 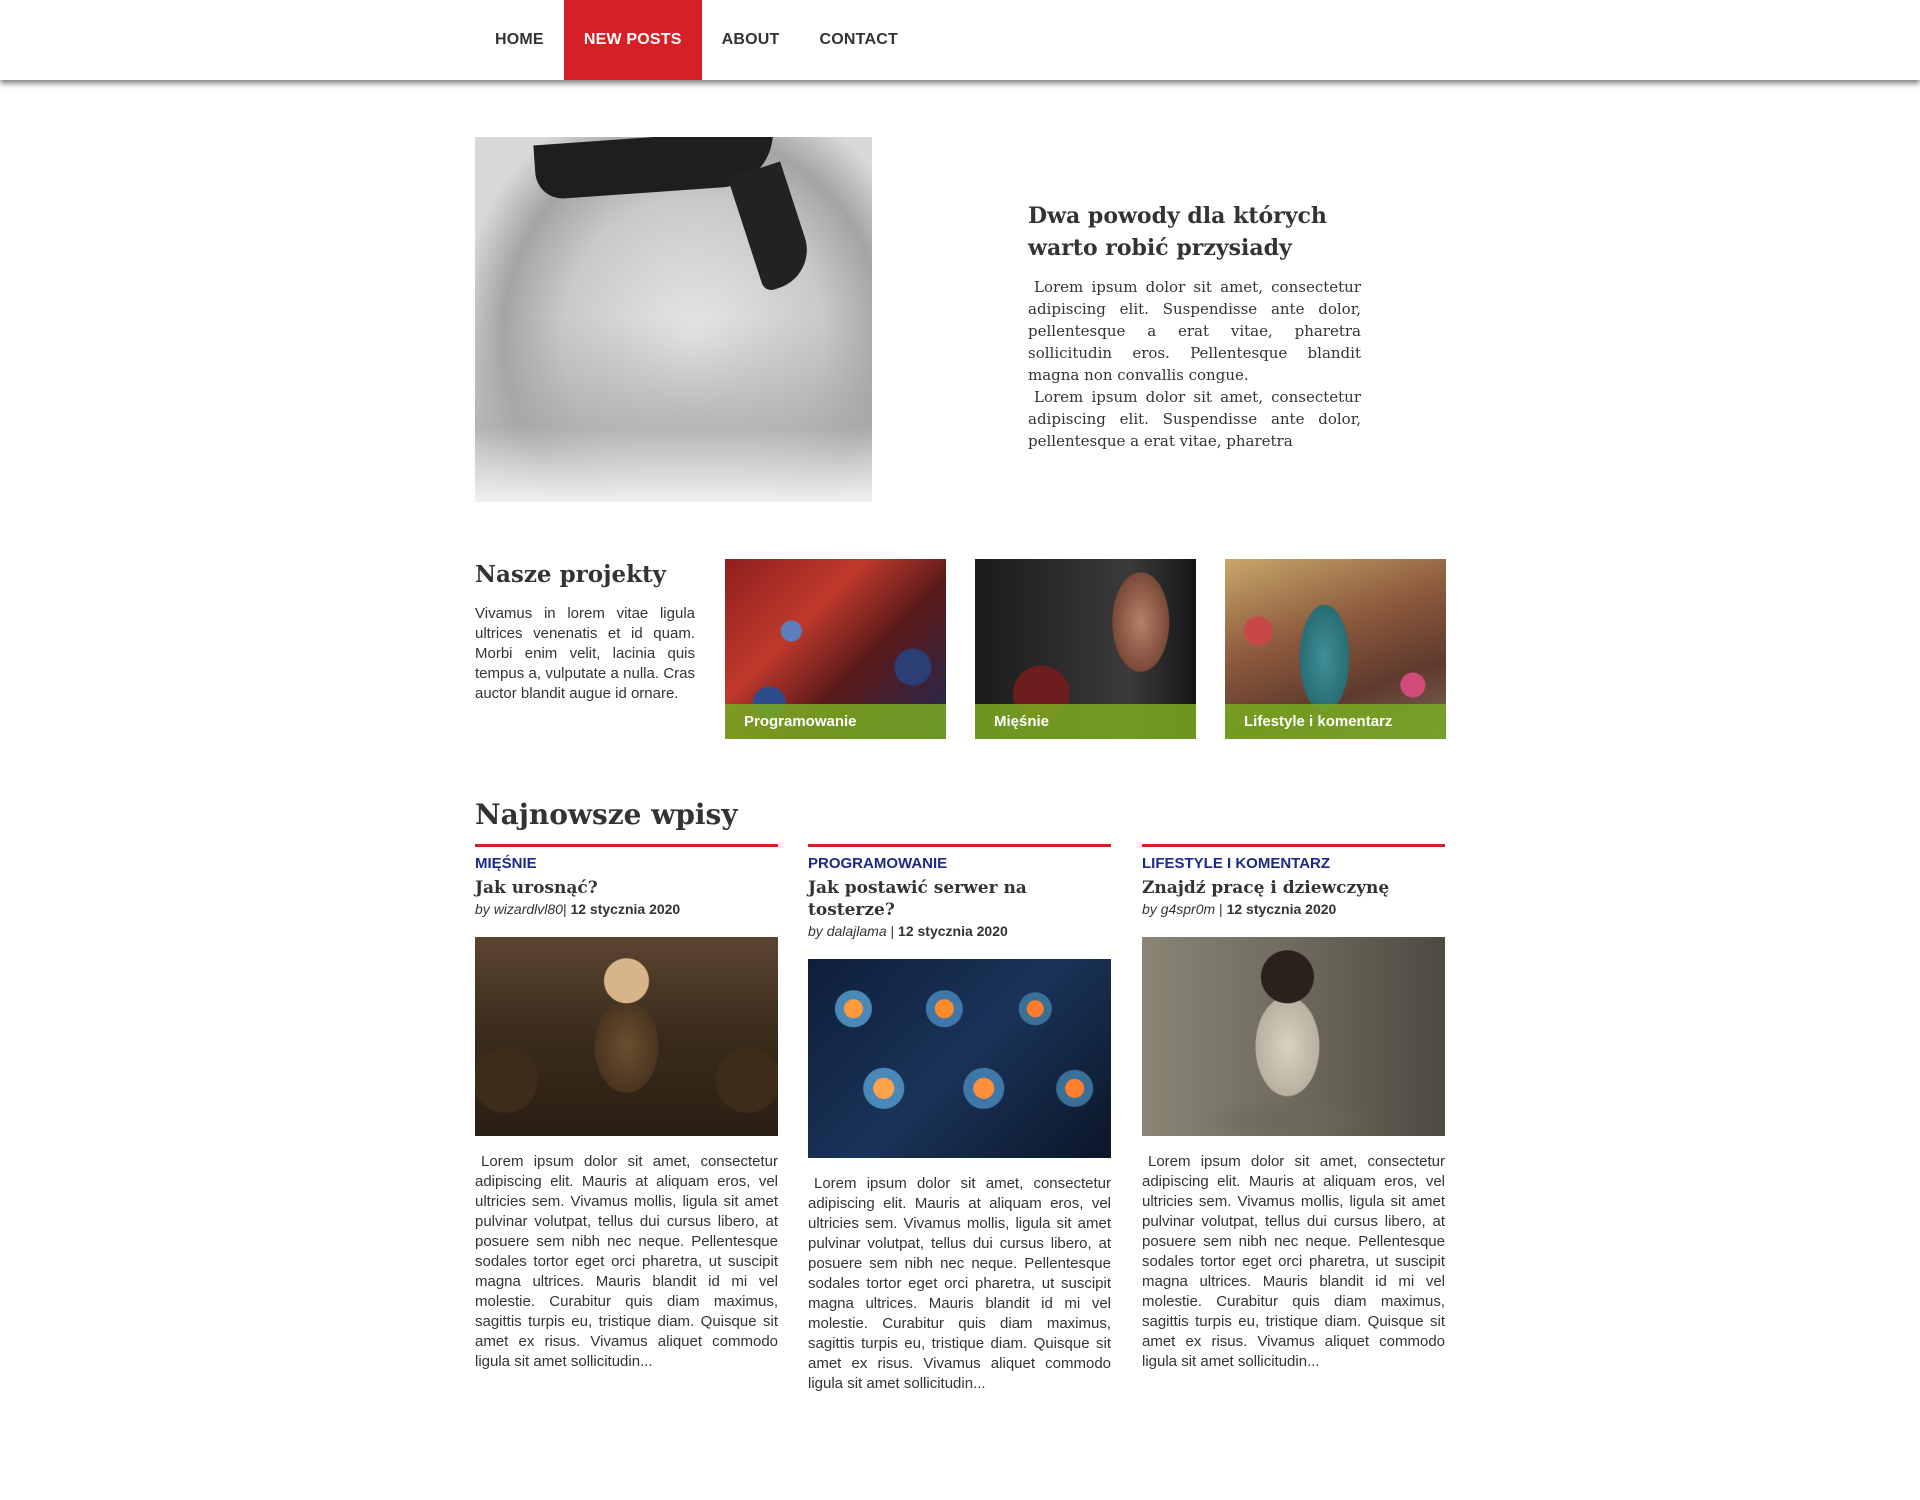 I want to click on hero-title-line2: warto robić przysiady, so click(x=1160, y=248).